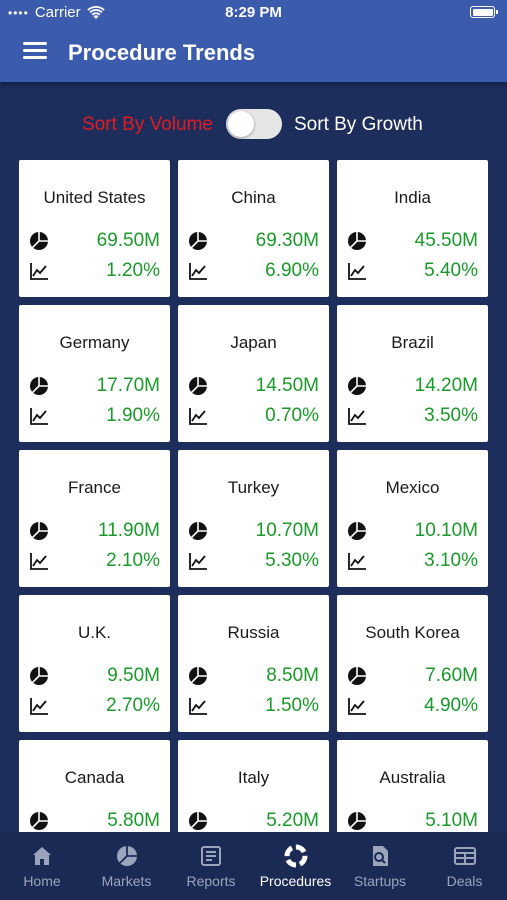 This screenshot has height=900, width=507. What do you see at coordinates (129, 530) in the screenshot?
I see `volume-value: 11.90M` at bounding box center [129, 530].